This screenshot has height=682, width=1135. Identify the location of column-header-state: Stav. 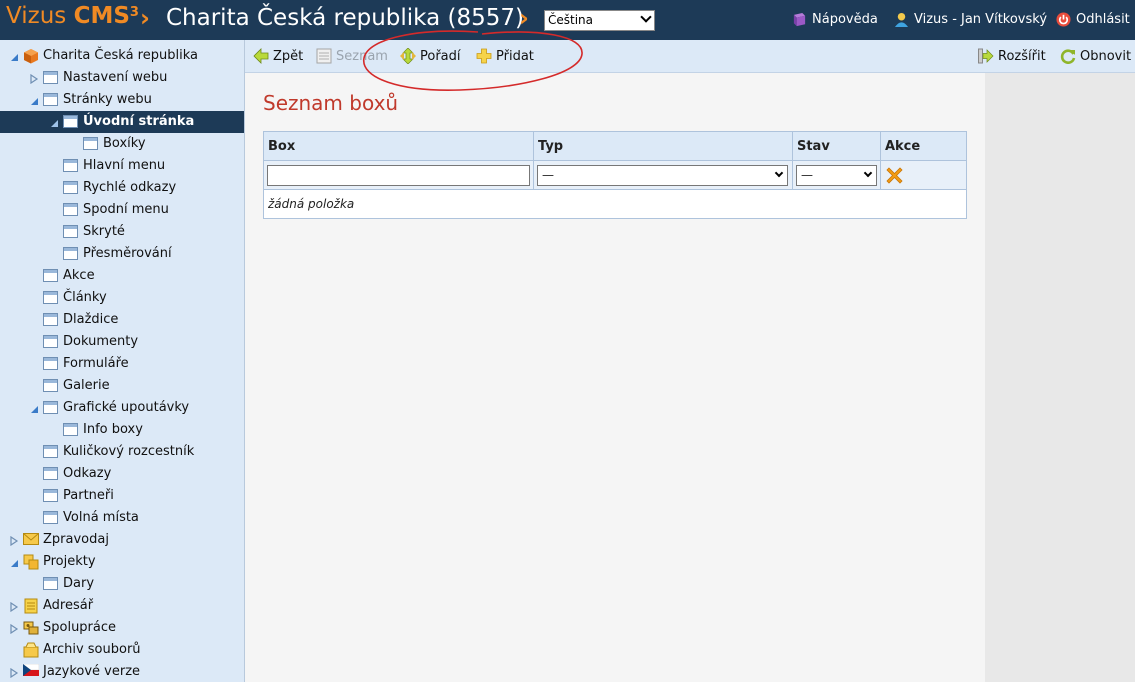
(836, 146).